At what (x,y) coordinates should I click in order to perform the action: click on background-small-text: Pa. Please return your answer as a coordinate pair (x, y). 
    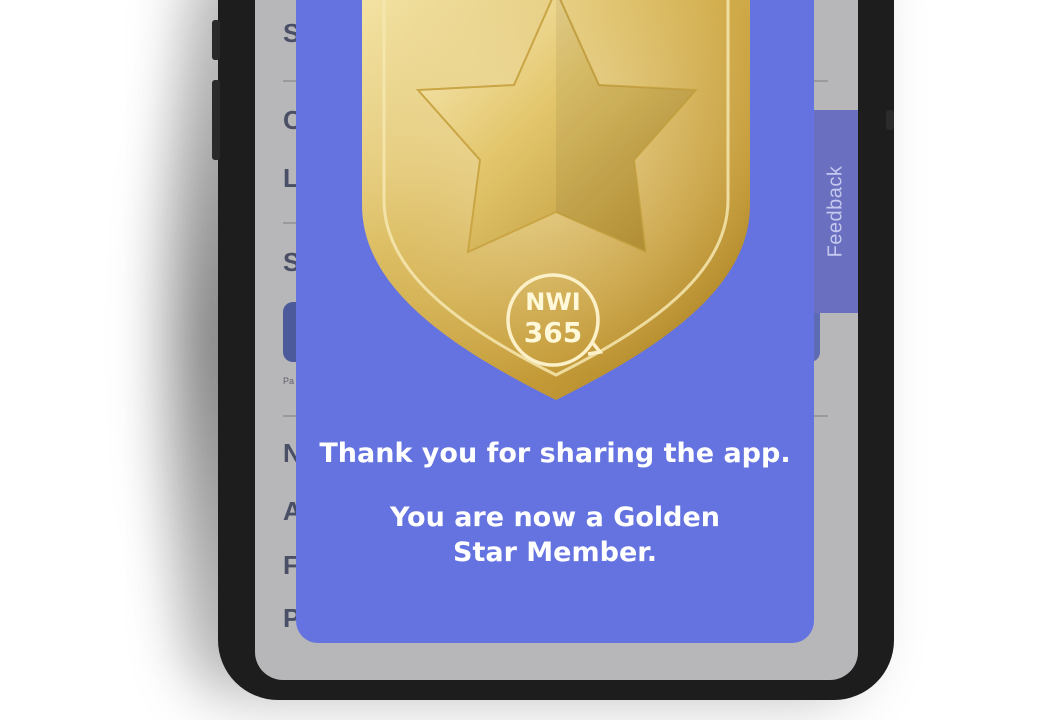
    Looking at the image, I should click on (289, 381).